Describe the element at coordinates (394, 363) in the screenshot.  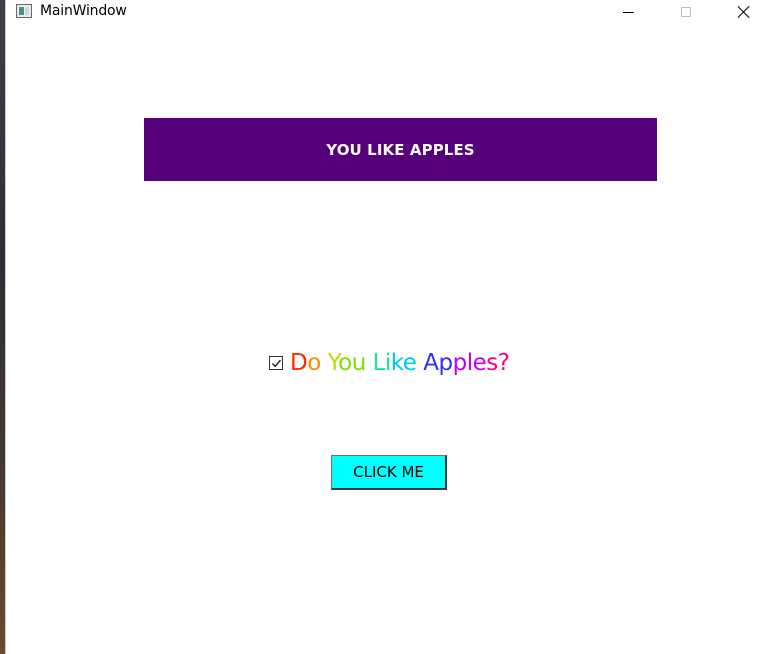
I see `label-word: Like` at that location.